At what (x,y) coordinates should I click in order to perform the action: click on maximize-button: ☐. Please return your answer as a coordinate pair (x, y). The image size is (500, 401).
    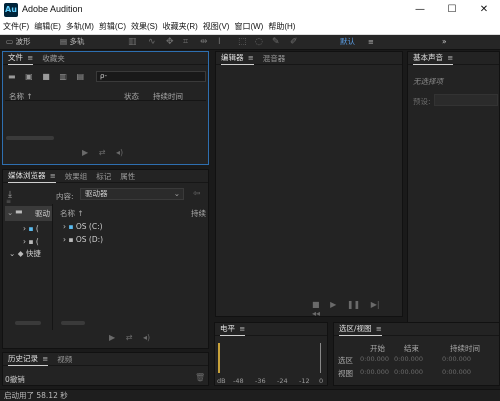
    Looking at the image, I should click on (452, 10).